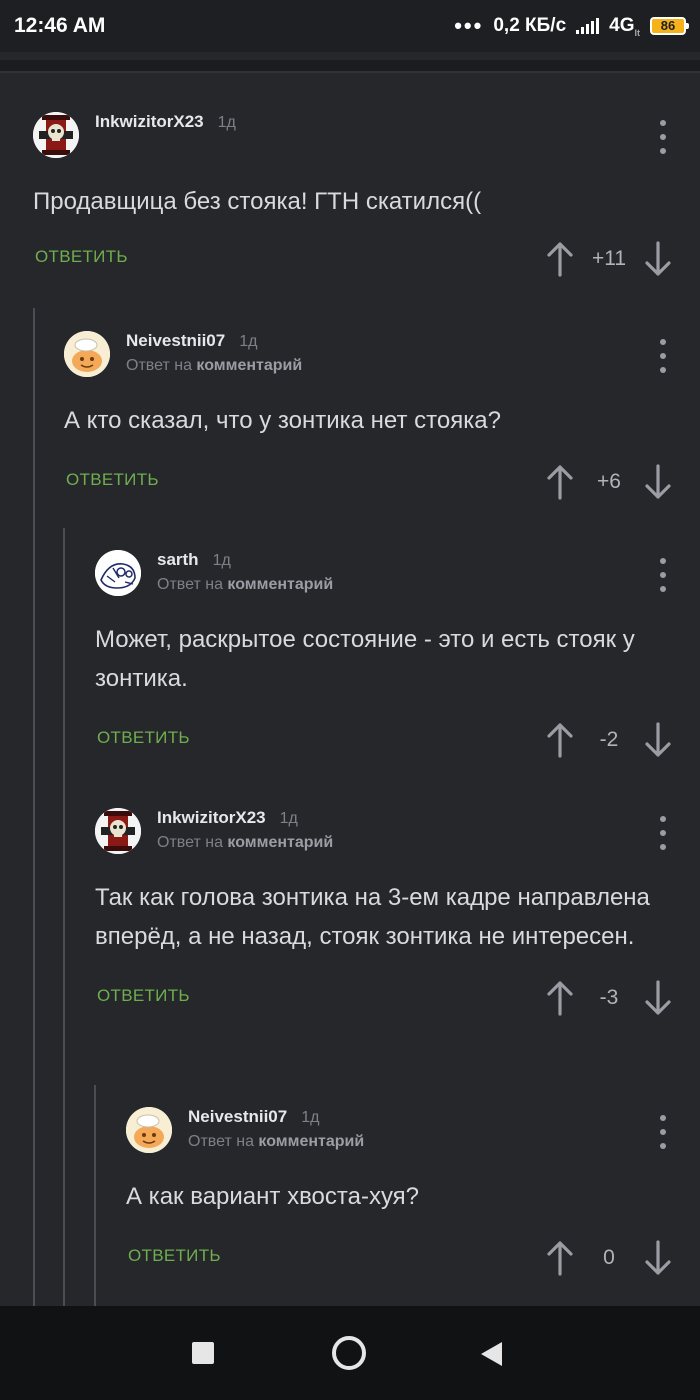 The image size is (700, 1400). Describe the element at coordinates (282, 420) in the screenshot. I see `comment-text: А кто сказал, что у зонтика нет стояка?` at that location.